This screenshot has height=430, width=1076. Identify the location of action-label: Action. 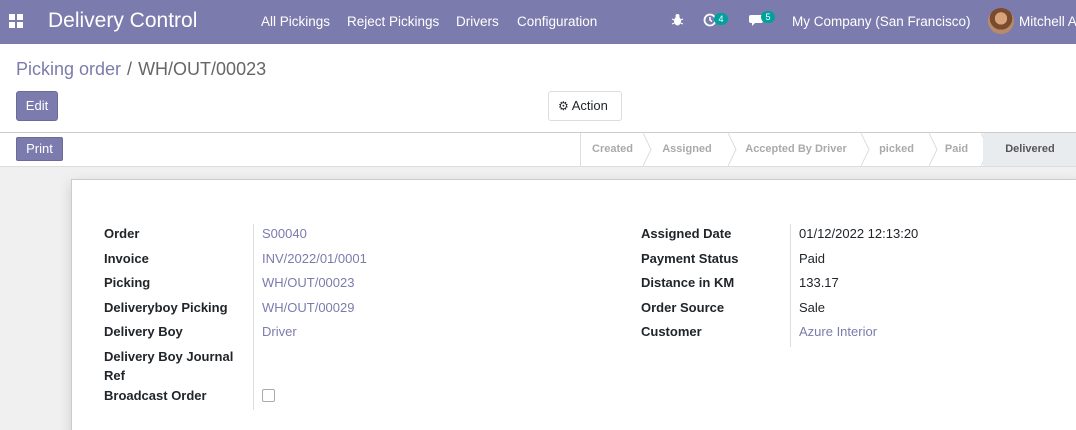
(589, 105).